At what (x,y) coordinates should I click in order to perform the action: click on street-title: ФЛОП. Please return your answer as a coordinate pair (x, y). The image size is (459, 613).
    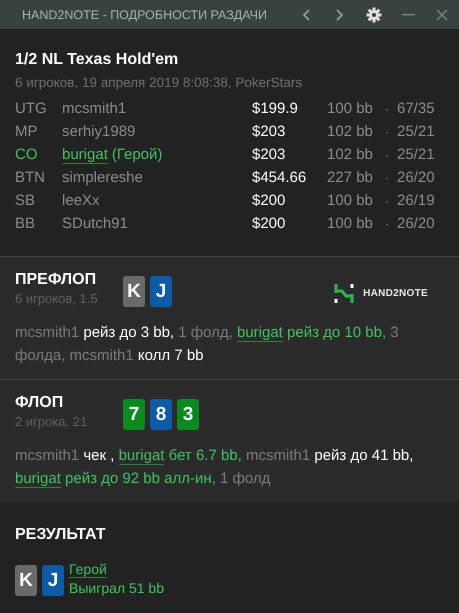
    Looking at the image, I should click on (39, 403).